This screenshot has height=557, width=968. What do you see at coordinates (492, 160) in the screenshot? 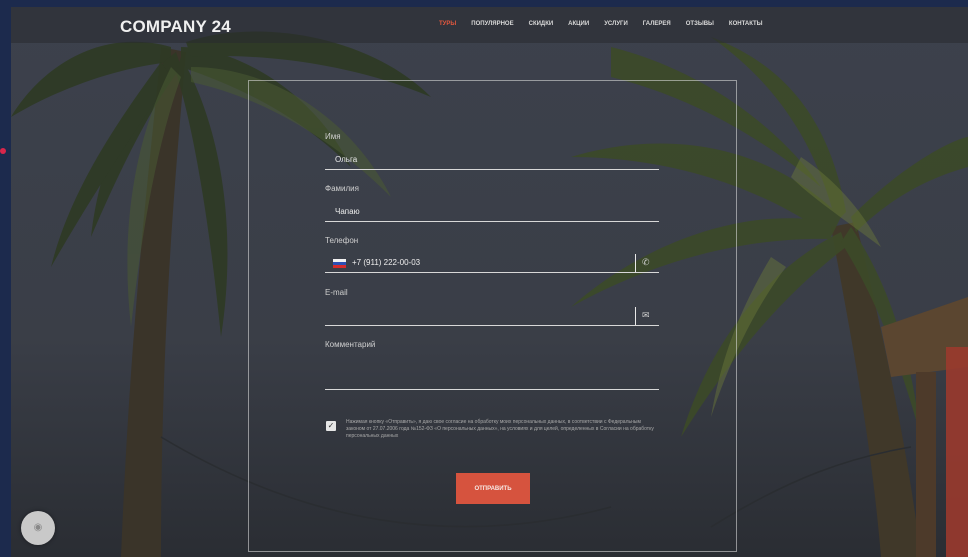
I see `name-field: Ольга` at bounding box center [492, 160].